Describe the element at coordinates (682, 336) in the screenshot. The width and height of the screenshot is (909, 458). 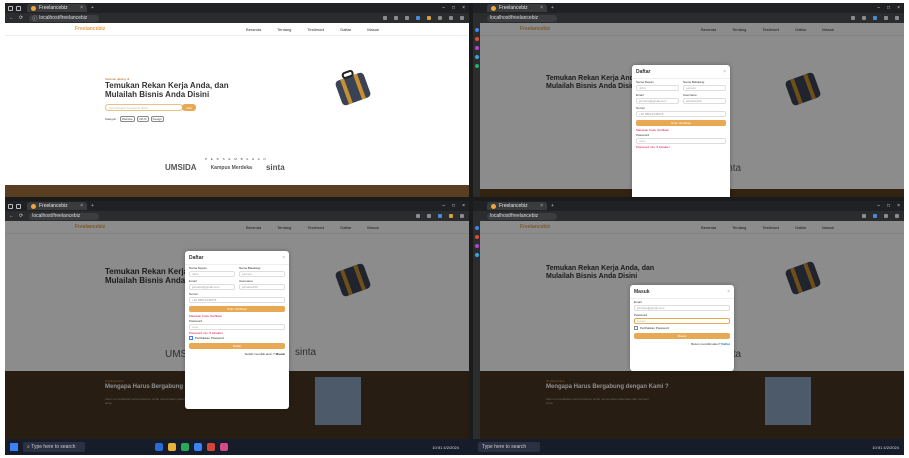
I see `masuk-submit-button: Masuk` at that location.